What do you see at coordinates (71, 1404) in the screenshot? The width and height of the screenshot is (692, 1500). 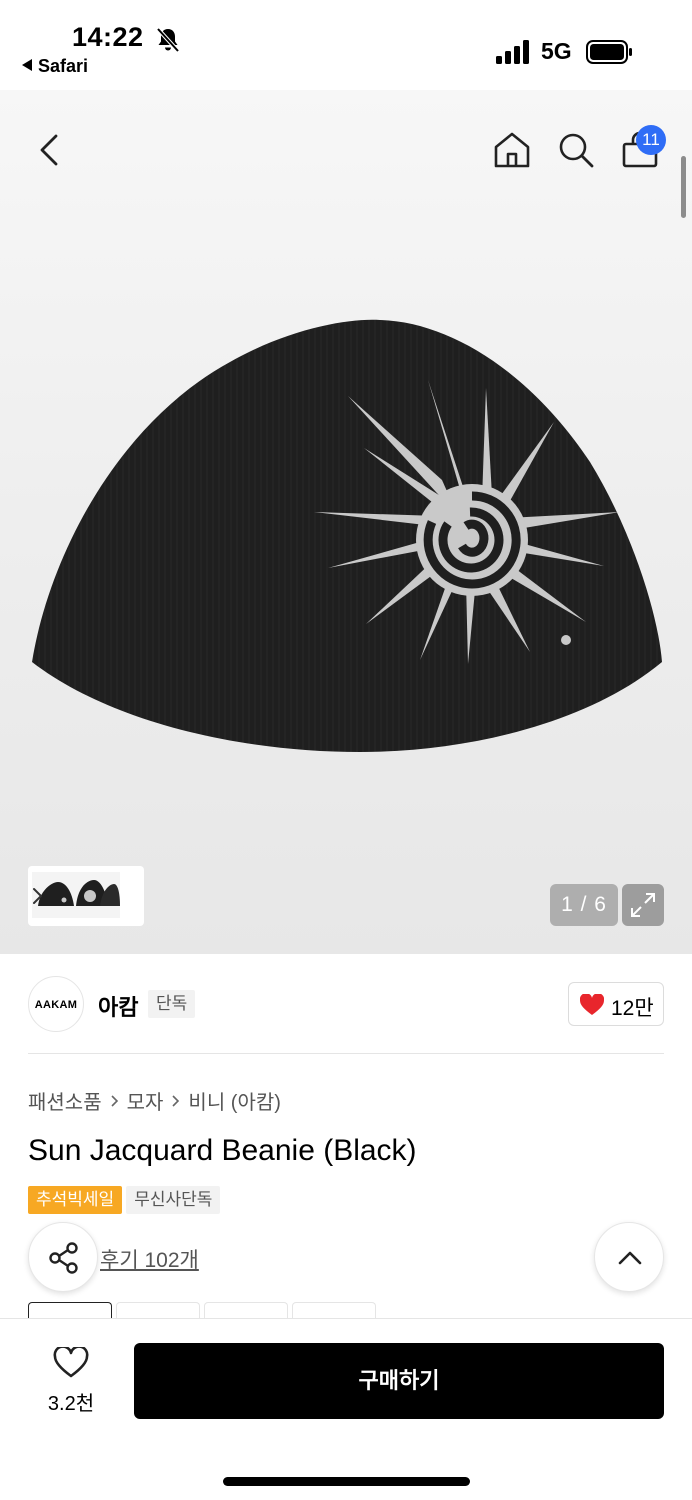 I see `wishlist-count: 3.2천` at bounding box center [71, 1404].